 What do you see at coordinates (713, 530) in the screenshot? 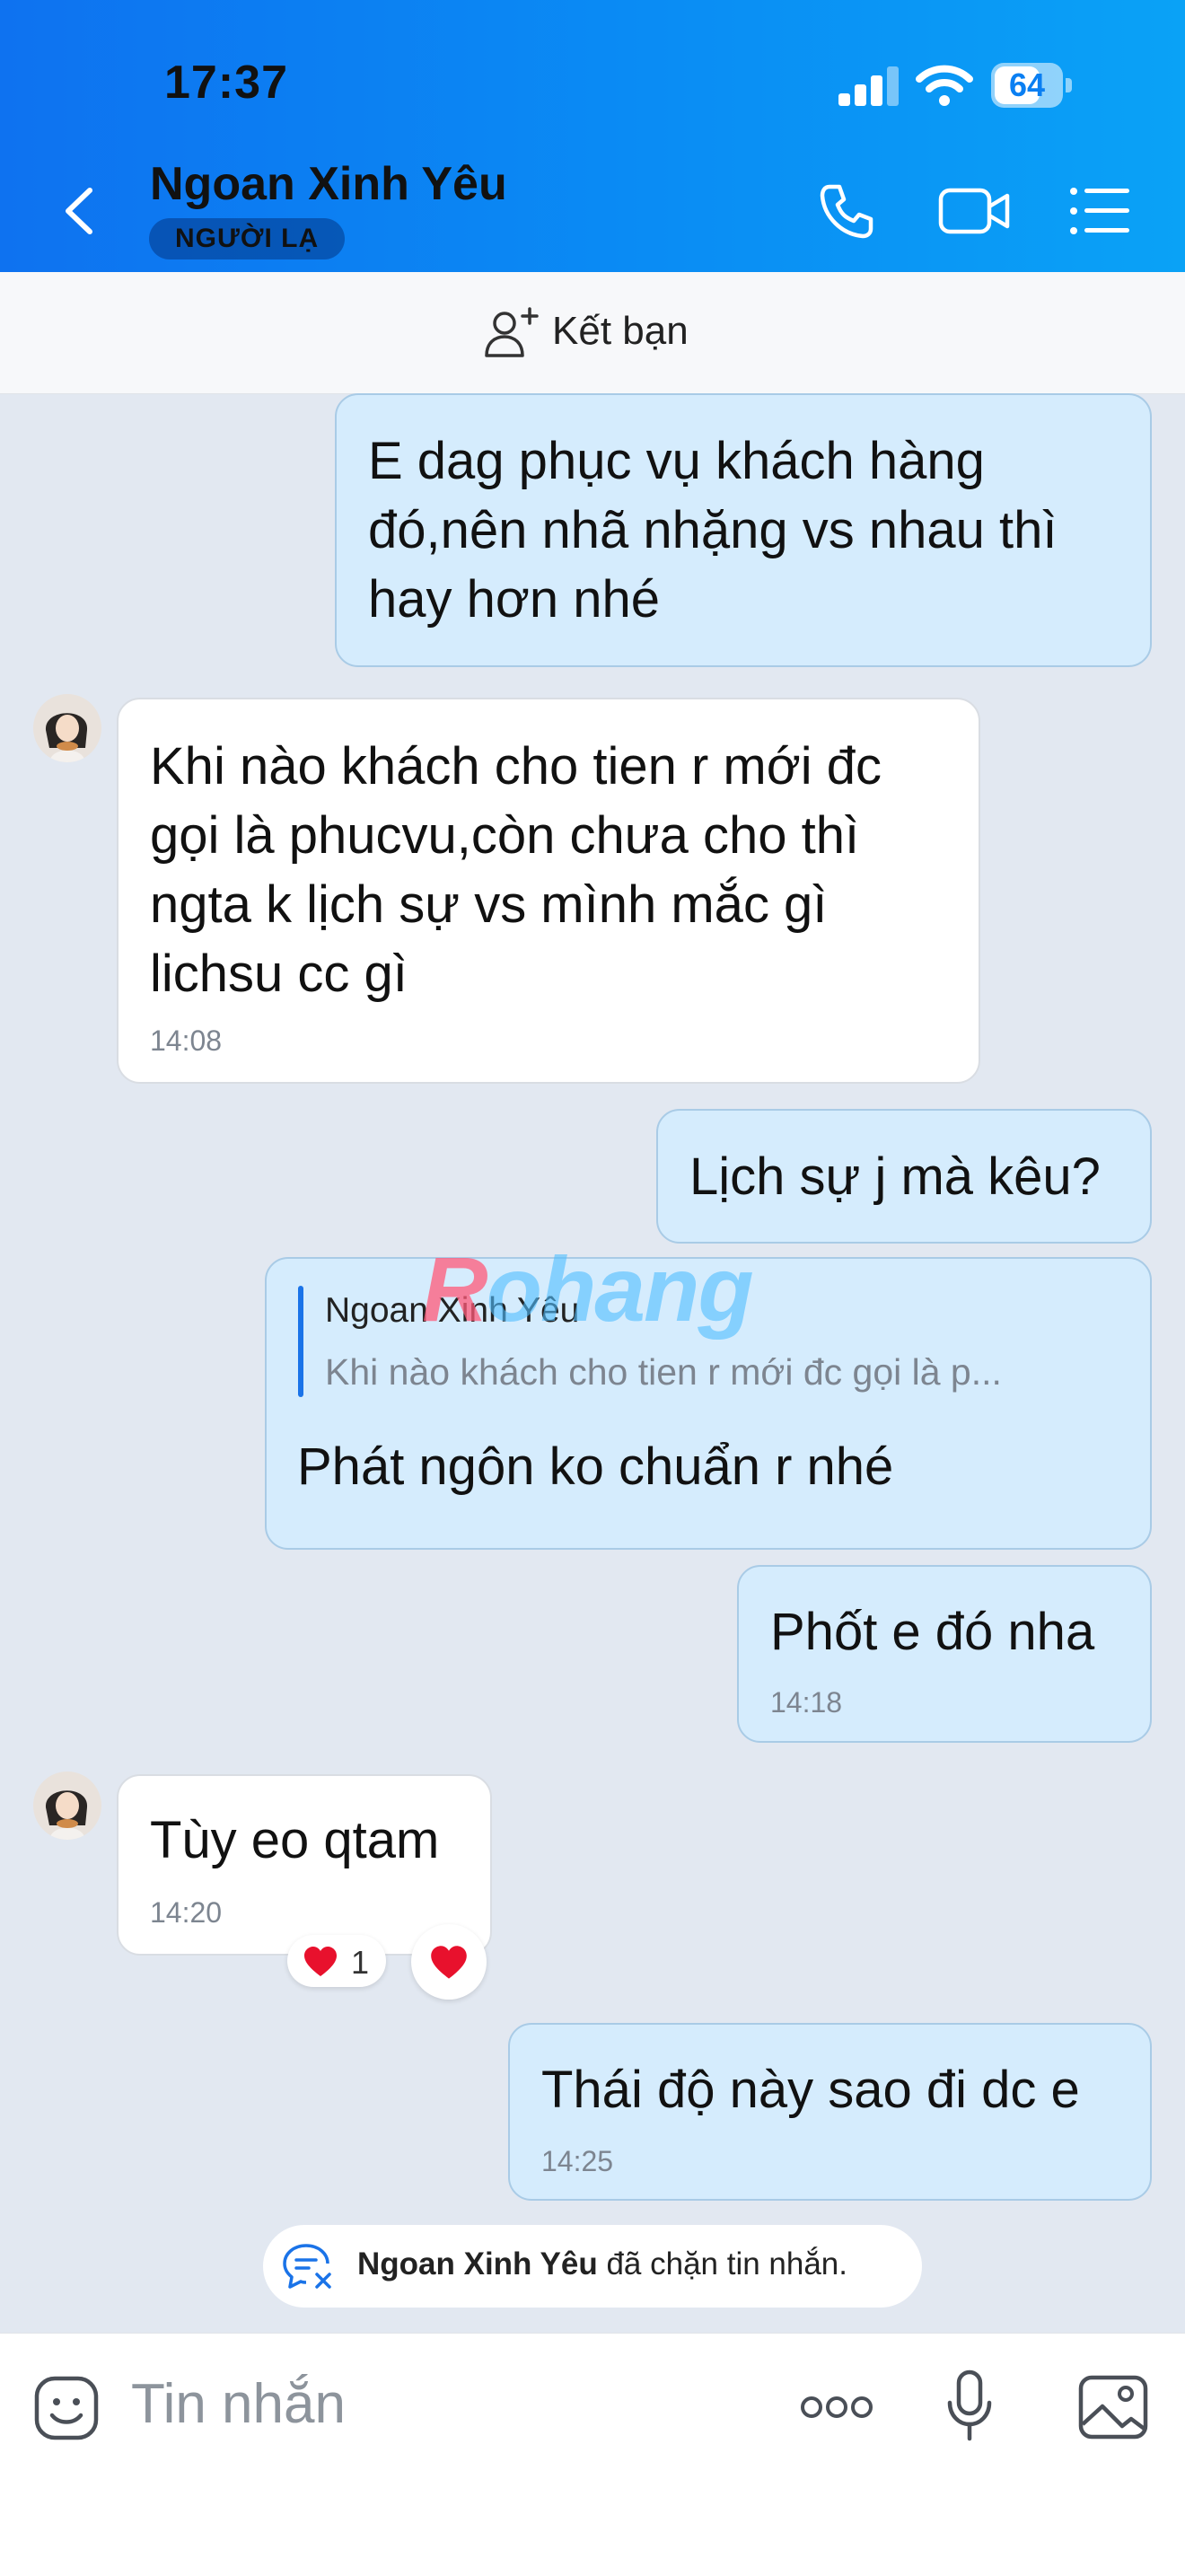
I see `message-line: đó,nên nhã nhặng vs nhau thì` at bounding box center [713, 530].